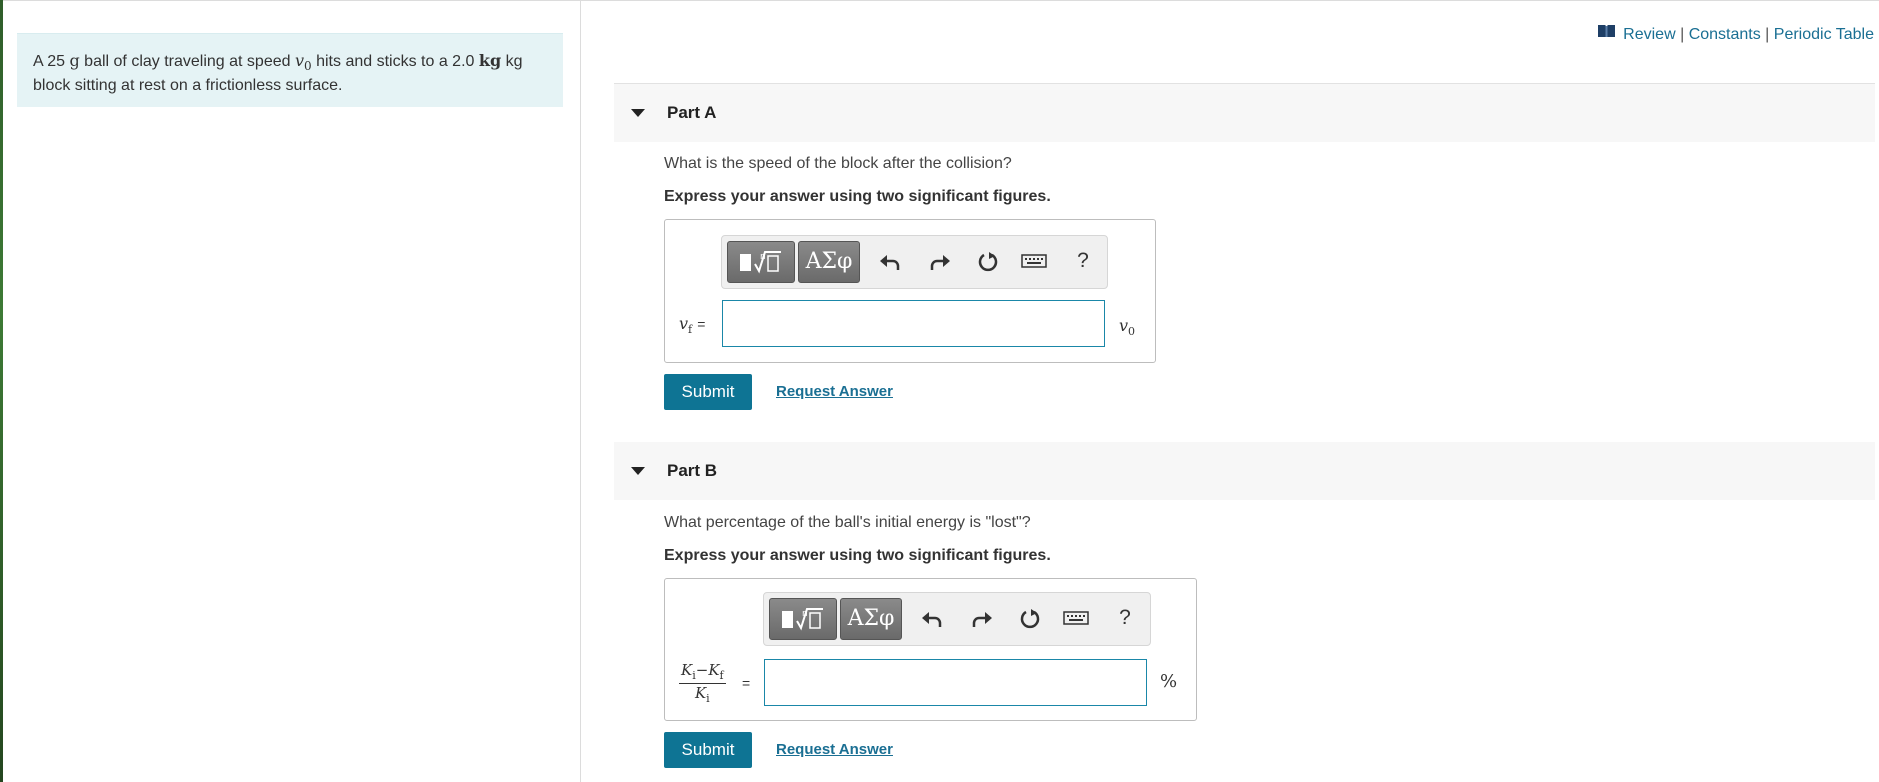 The height and width of the screenshot is (782, 1879). I want to click on part-b-fraction-label: Ki−Kf Ki, so click(702, 683).